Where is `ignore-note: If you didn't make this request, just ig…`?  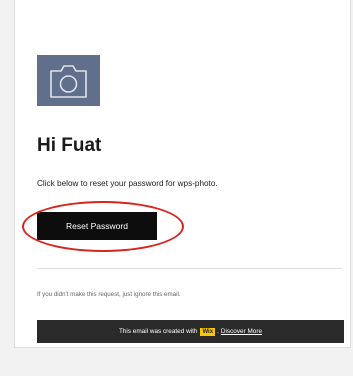 ignore-note: If you didn't make this request, just ig… is located at coordinates (109, 294).